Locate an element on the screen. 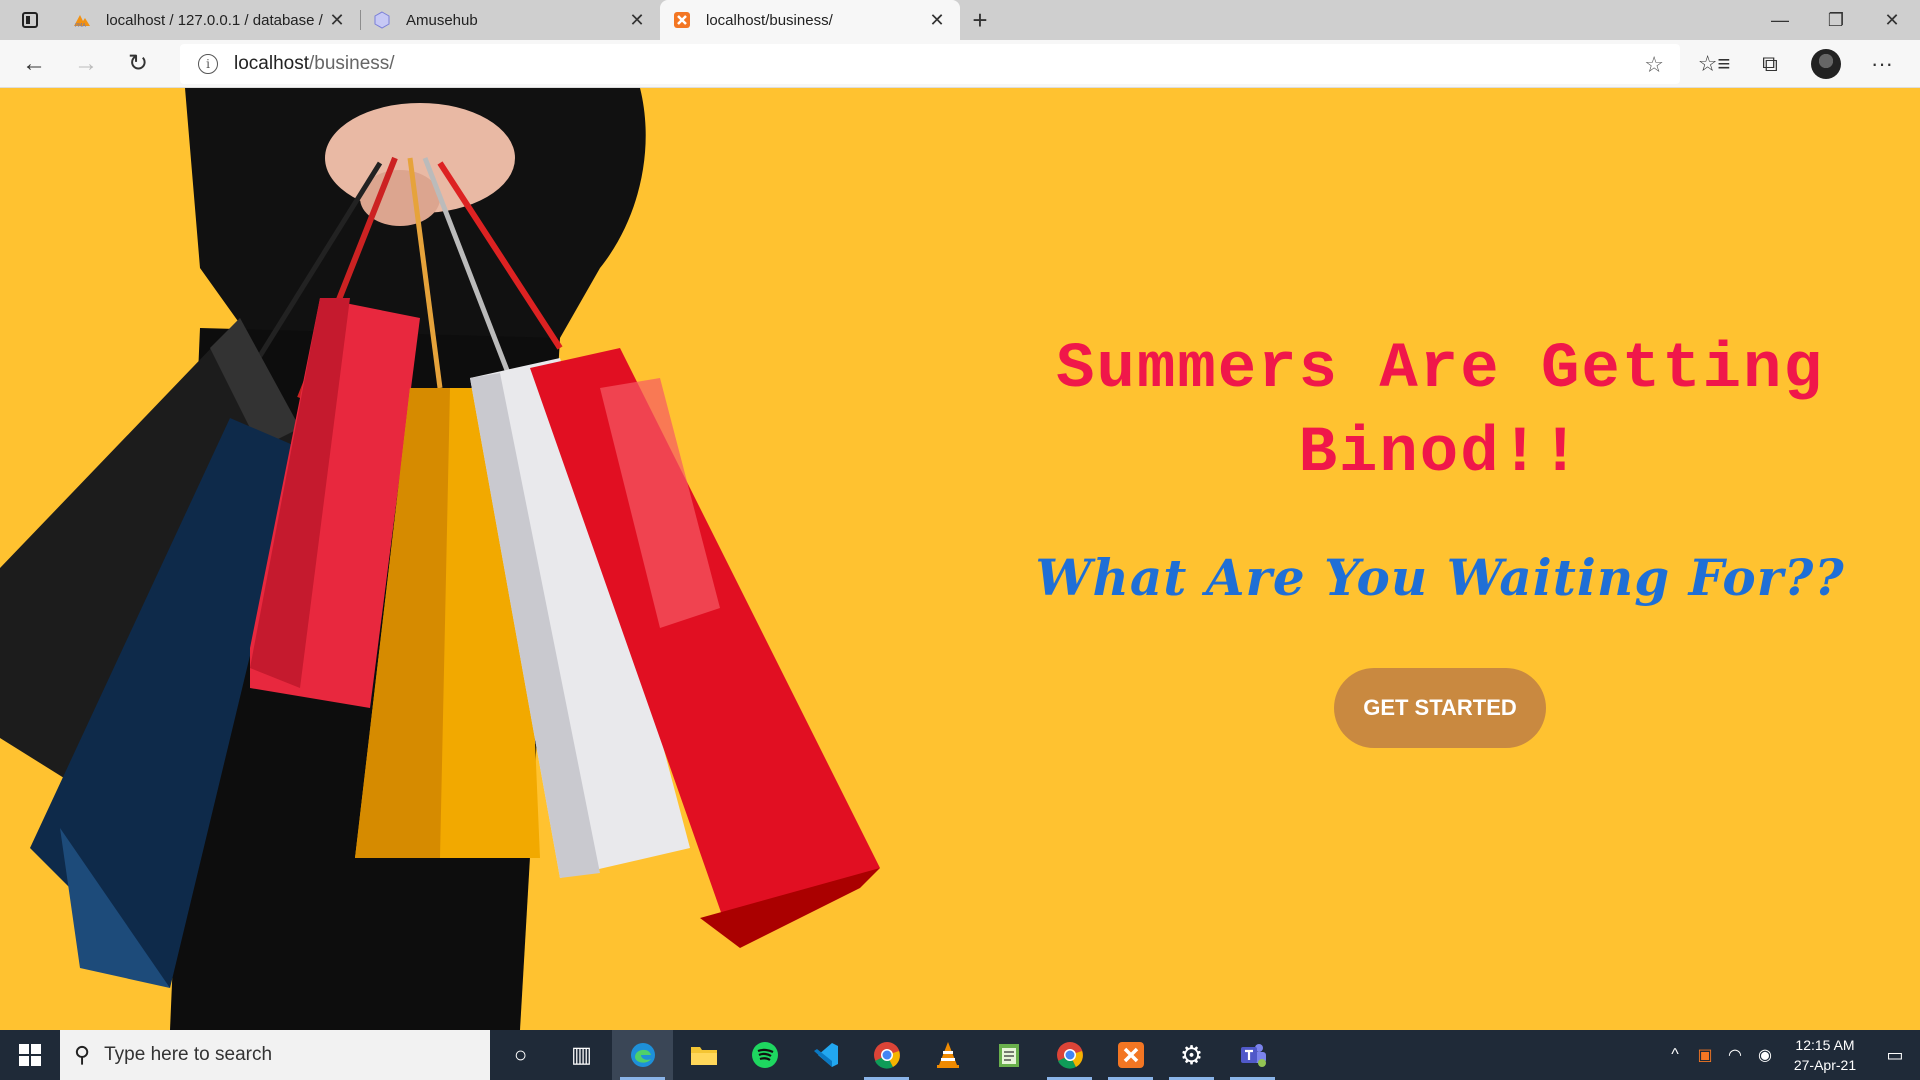 Image resolution: width=1920 pixels, height=1080 pixels. chrome-button is located at coordinates (886, 1055).